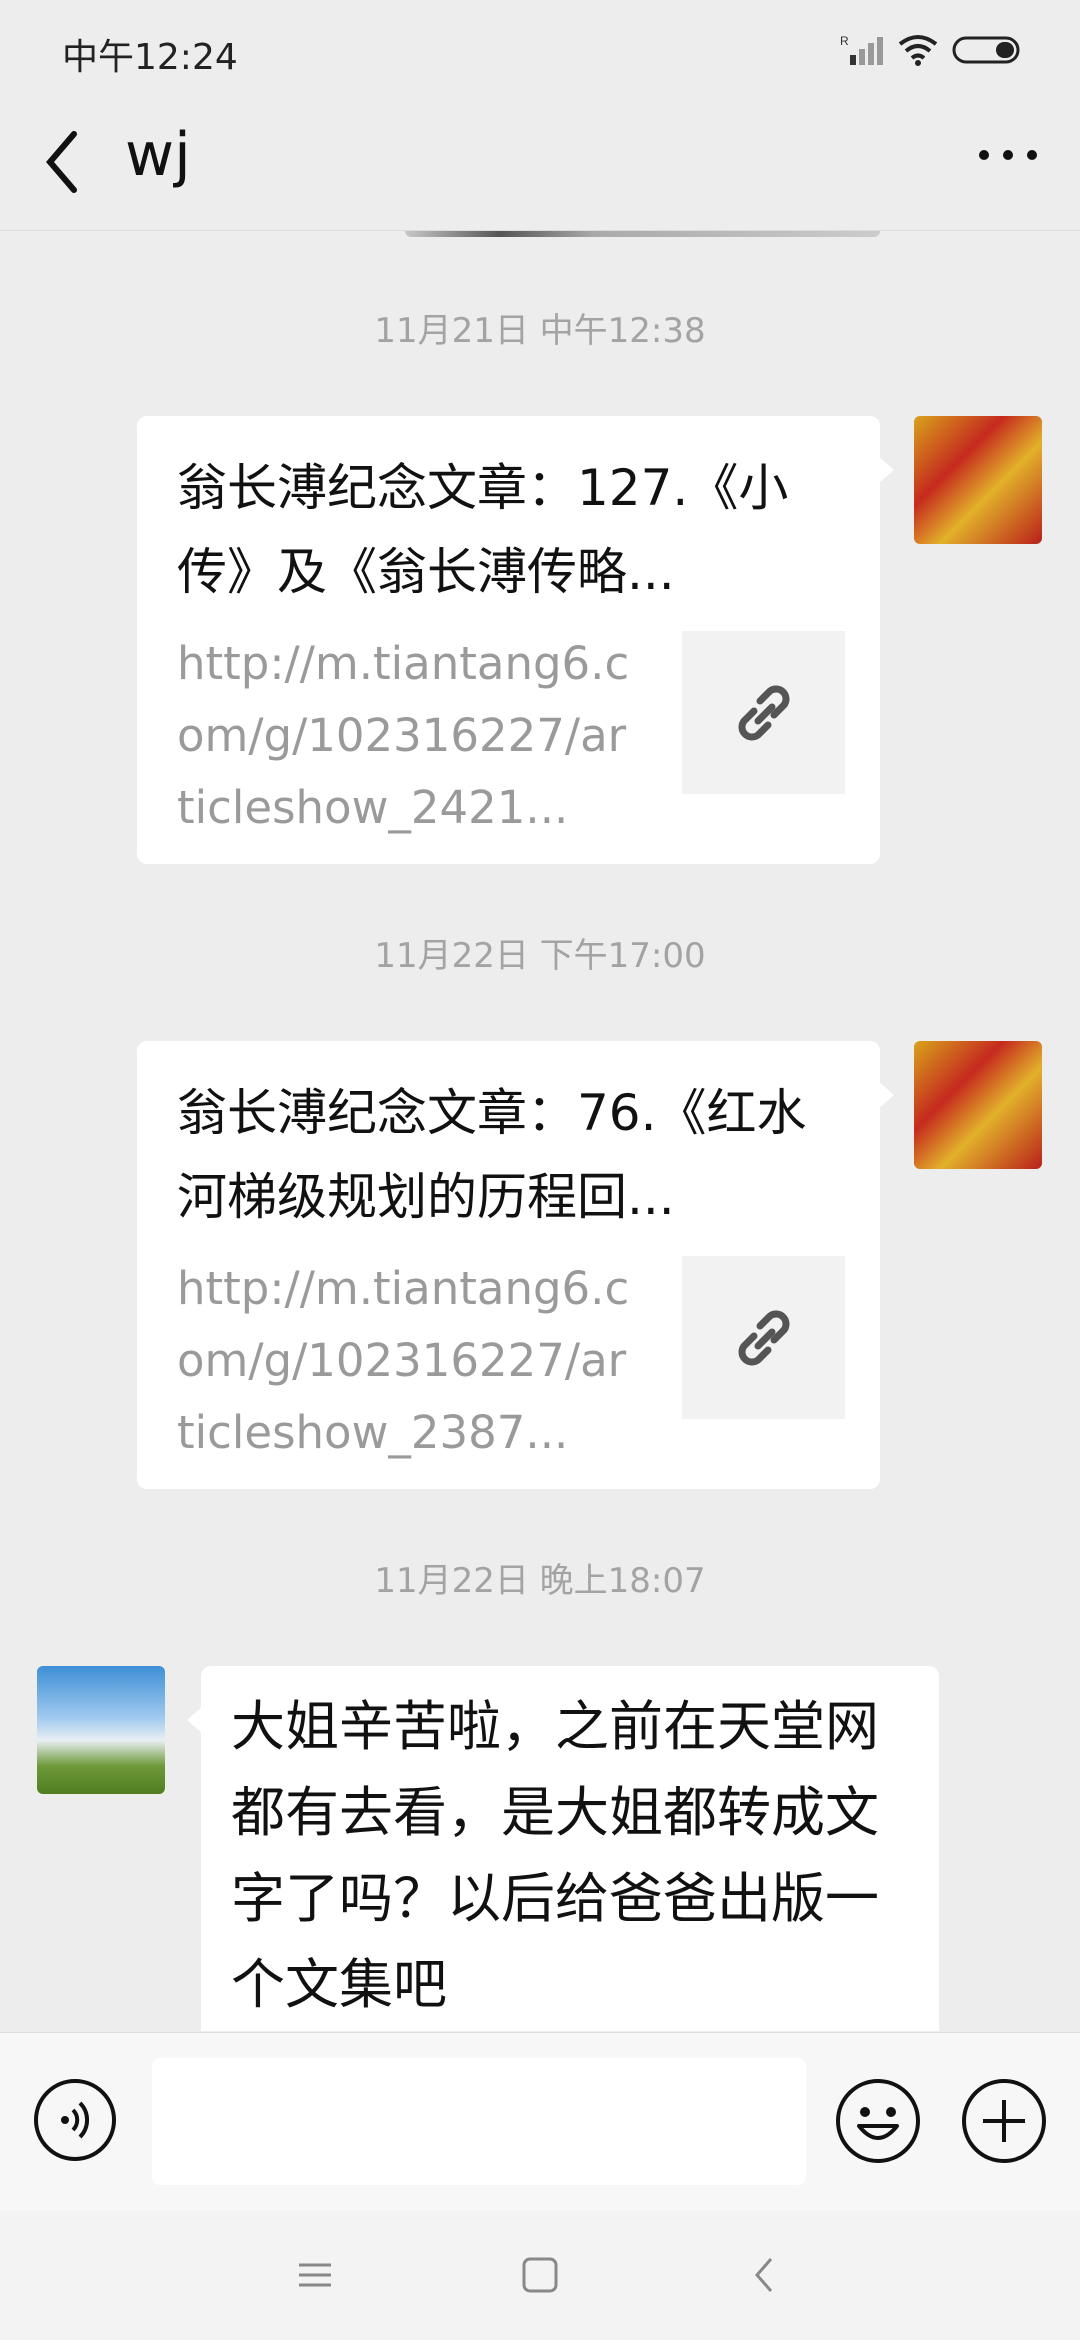 This screenshot has width=1080, height=2340. Describe the element at coordinates (765, 2275) in the screenshot. I see `back-icon` at that location.